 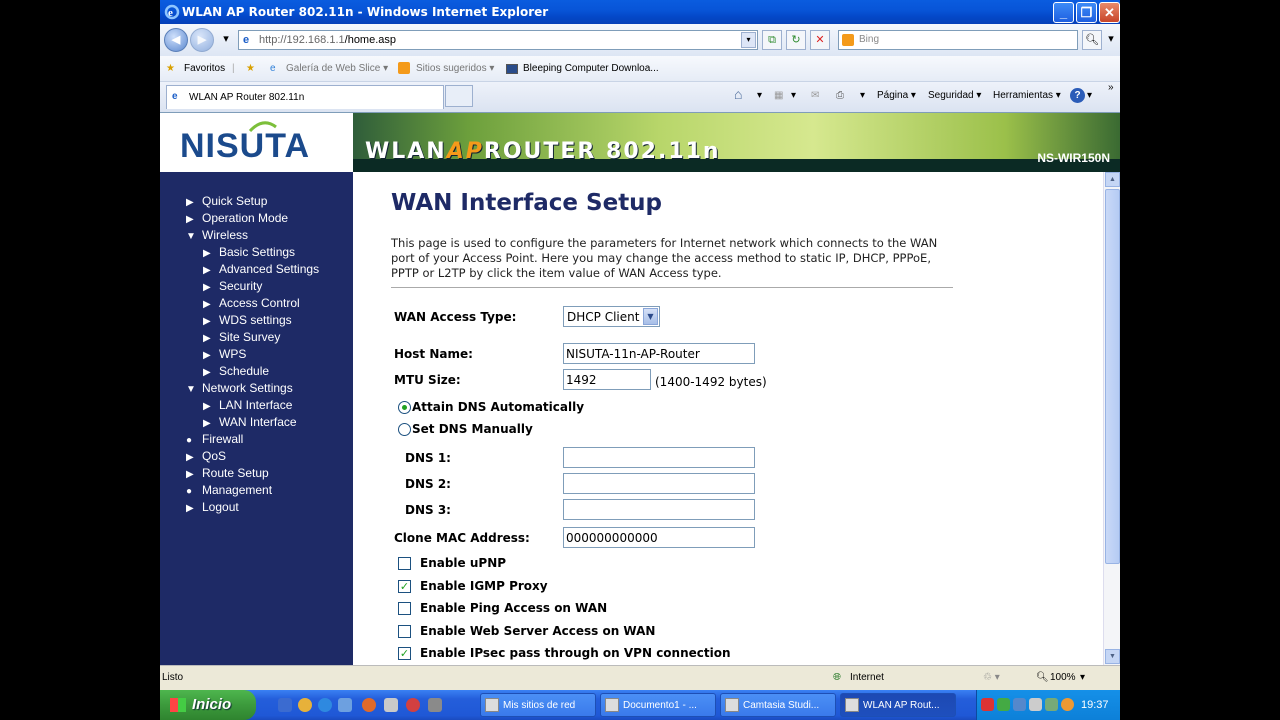 What do you see at coordinates (793, 95) in the screenshot?
I see `feeds-dropdown-icon: ▾` at bounding box center [793, 95].